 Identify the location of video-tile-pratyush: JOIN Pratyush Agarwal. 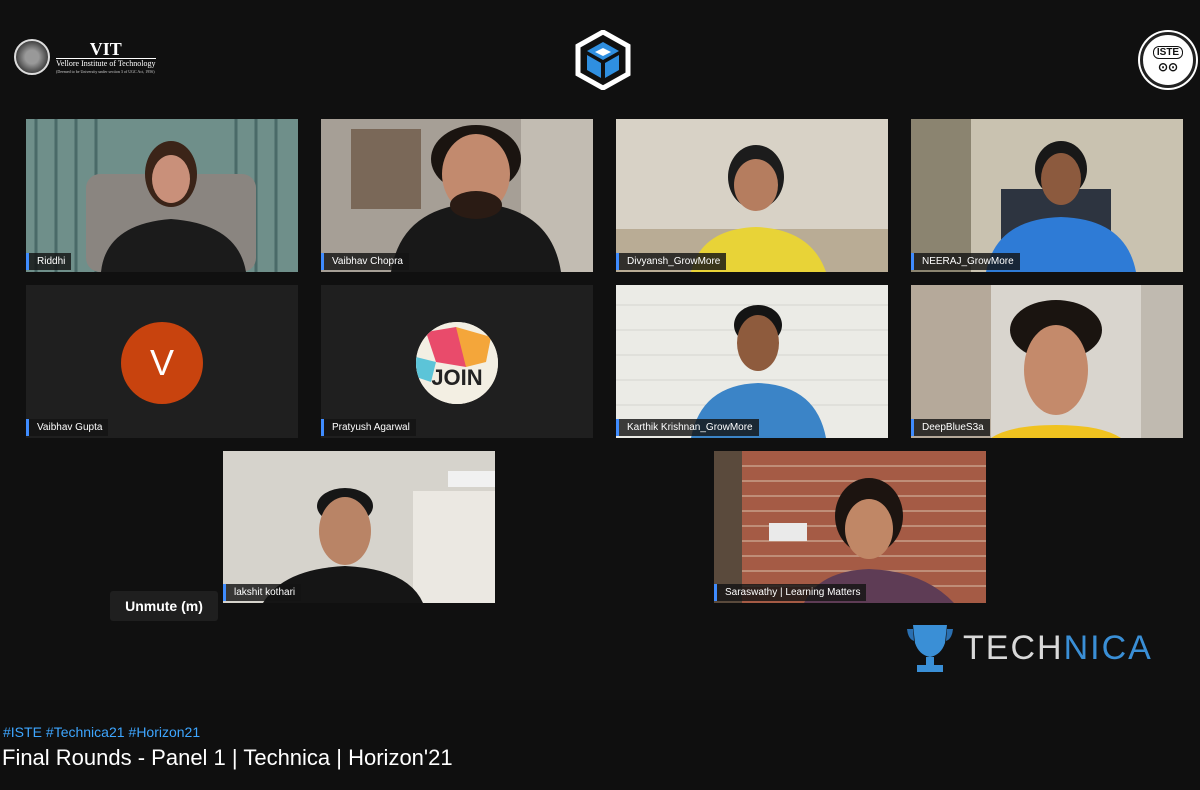
(457, 361).